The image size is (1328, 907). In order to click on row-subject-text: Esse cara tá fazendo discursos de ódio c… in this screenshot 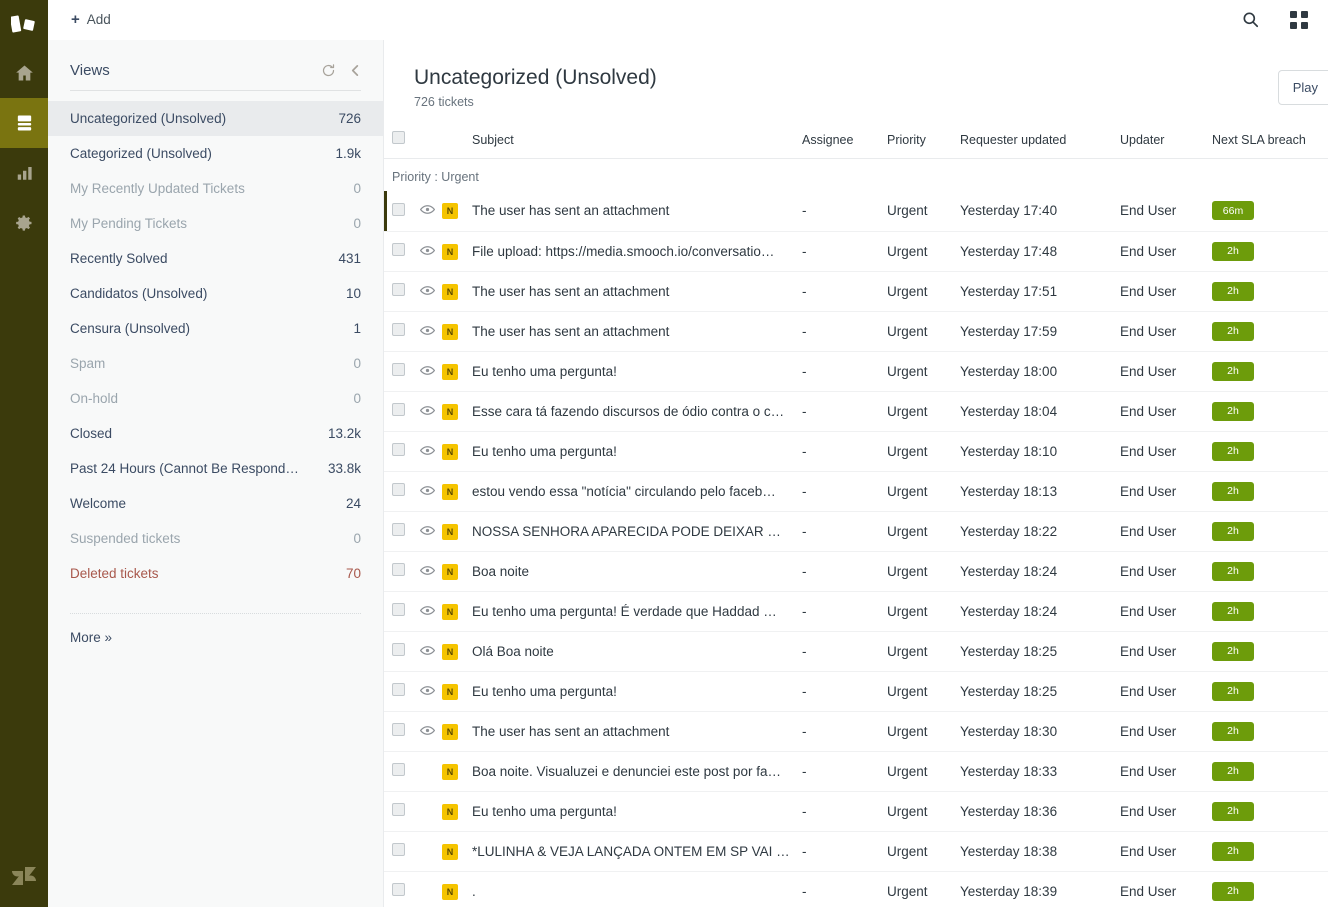, I will do `click(631, 411)`.